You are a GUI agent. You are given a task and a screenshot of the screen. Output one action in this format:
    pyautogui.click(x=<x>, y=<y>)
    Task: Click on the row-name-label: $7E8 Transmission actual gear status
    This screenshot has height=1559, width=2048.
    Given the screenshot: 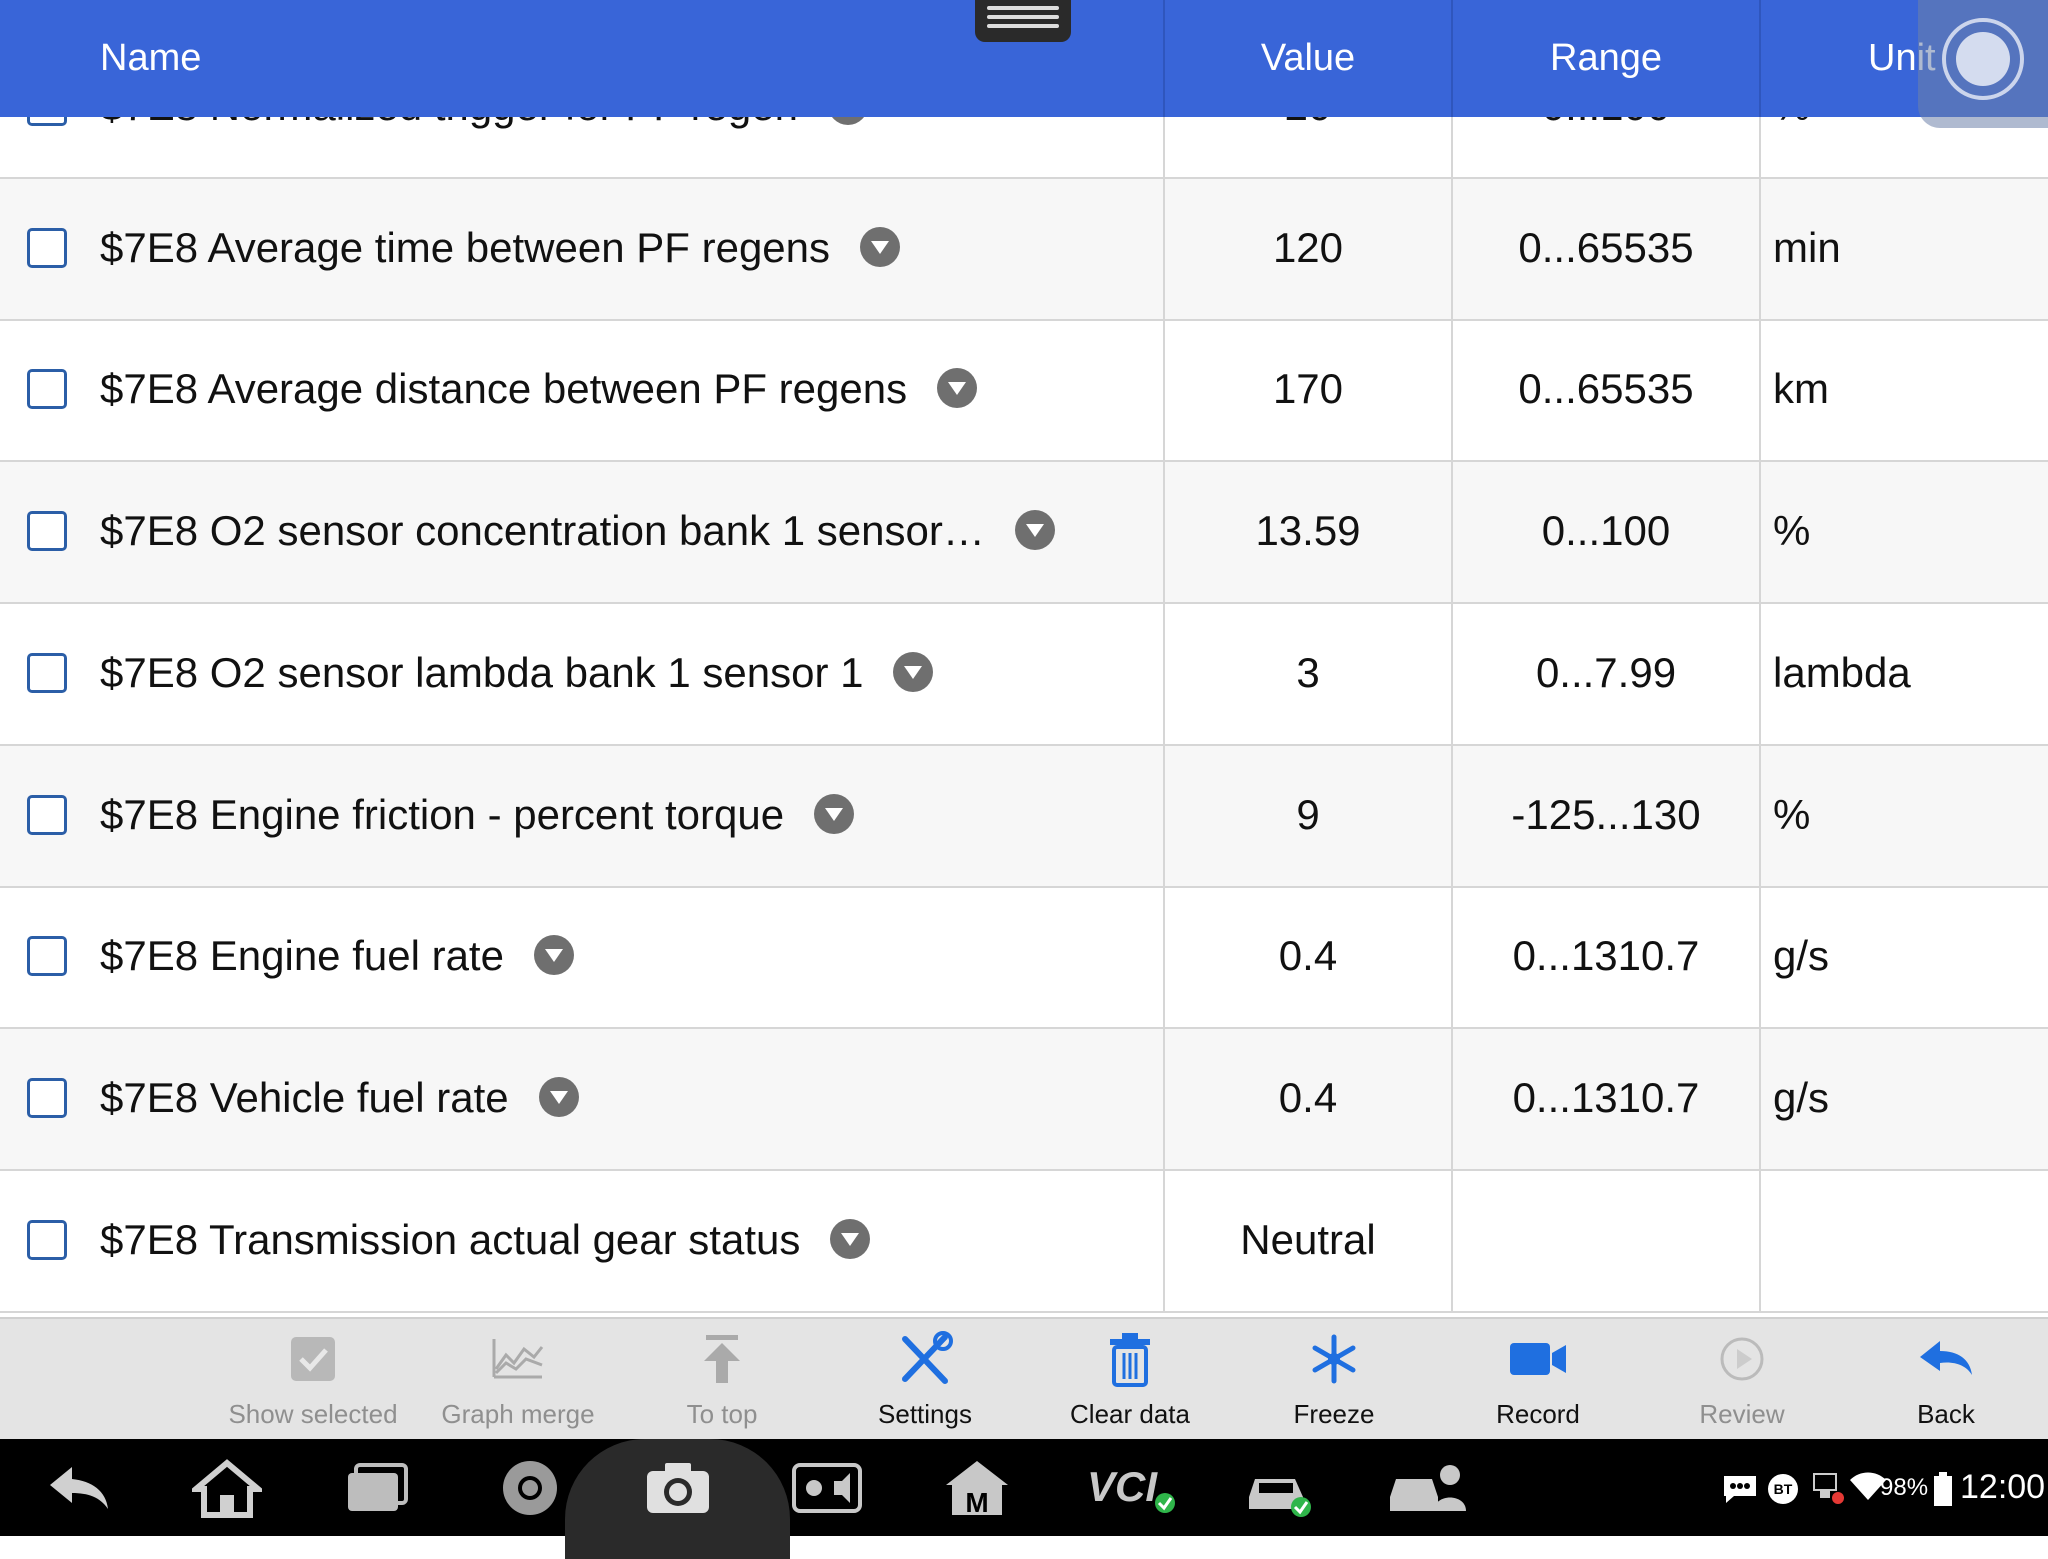 What is the action you would take?
    pyautogui.click(x=450, y=1239)
    